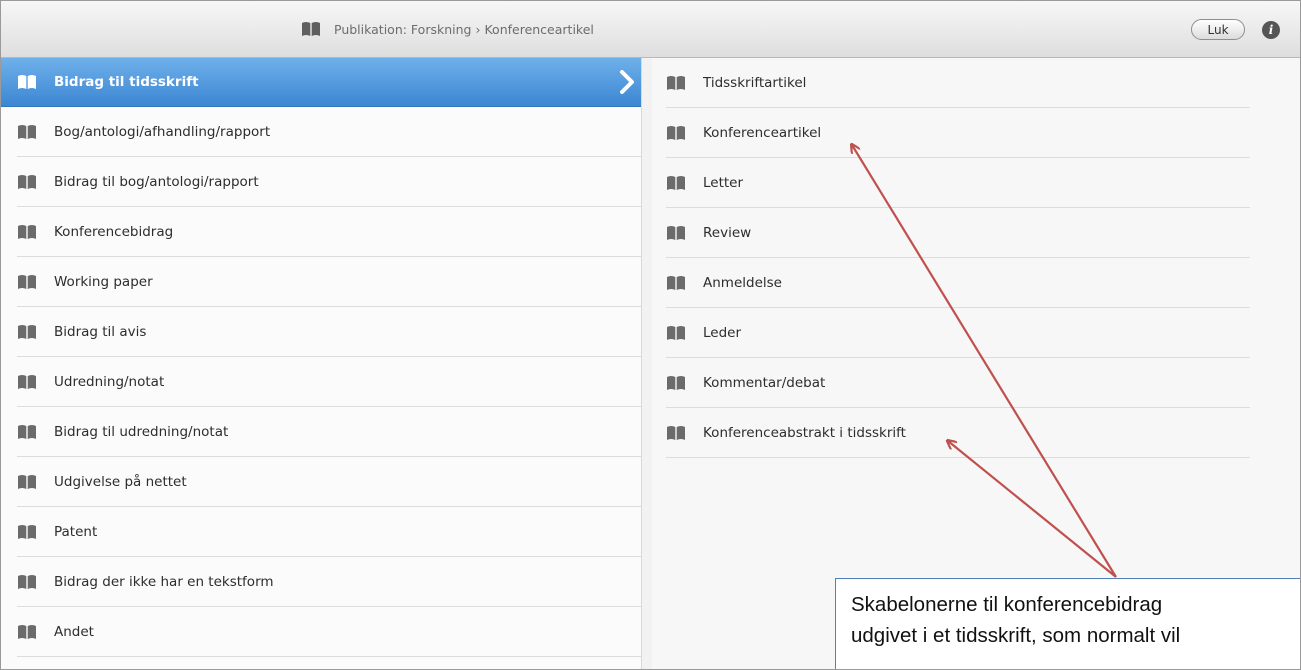  I want to click on category-item: Bidrag til bog/antologi/rapport, so click(329, 182).